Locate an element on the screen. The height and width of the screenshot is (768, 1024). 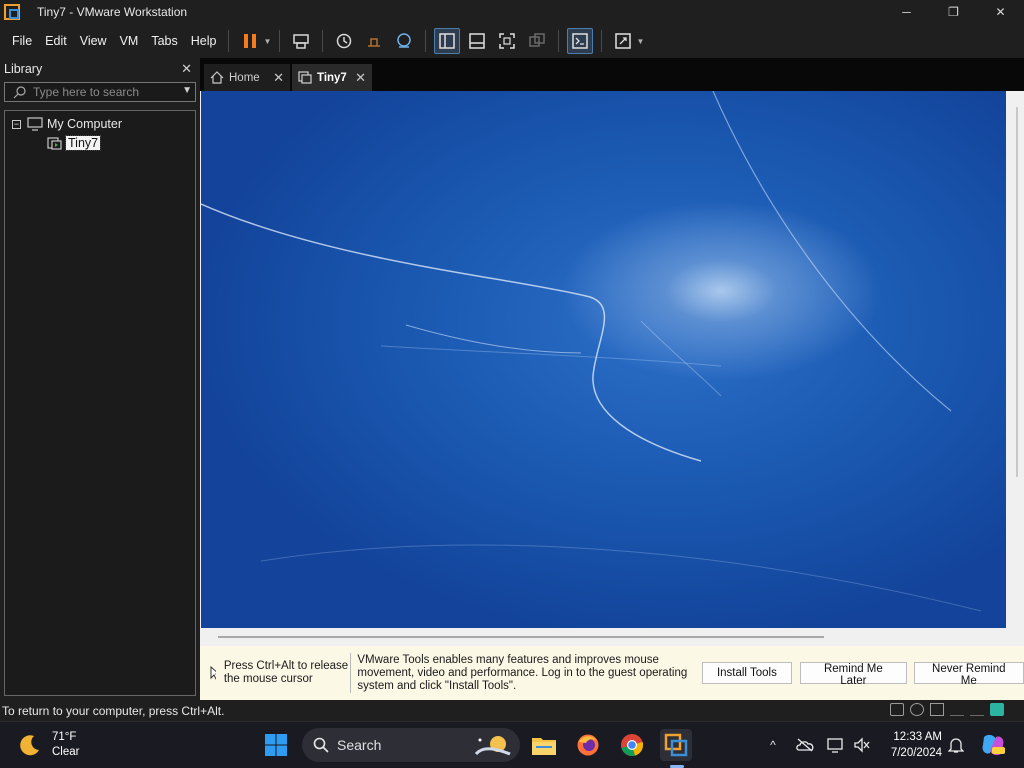
stretch-guest-button is located at coordinates (623, 41).